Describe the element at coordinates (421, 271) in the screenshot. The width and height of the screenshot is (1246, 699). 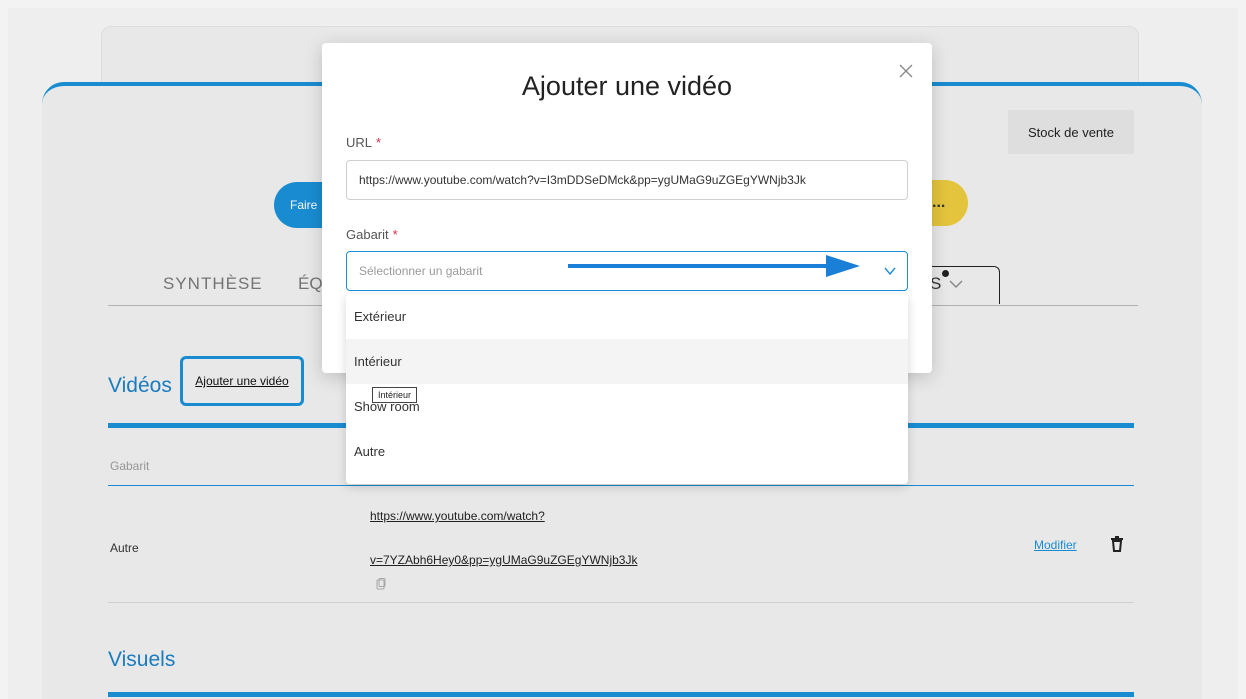
I see `gabarit-select-placeholder: Sélectionner un gabarit` at that location.